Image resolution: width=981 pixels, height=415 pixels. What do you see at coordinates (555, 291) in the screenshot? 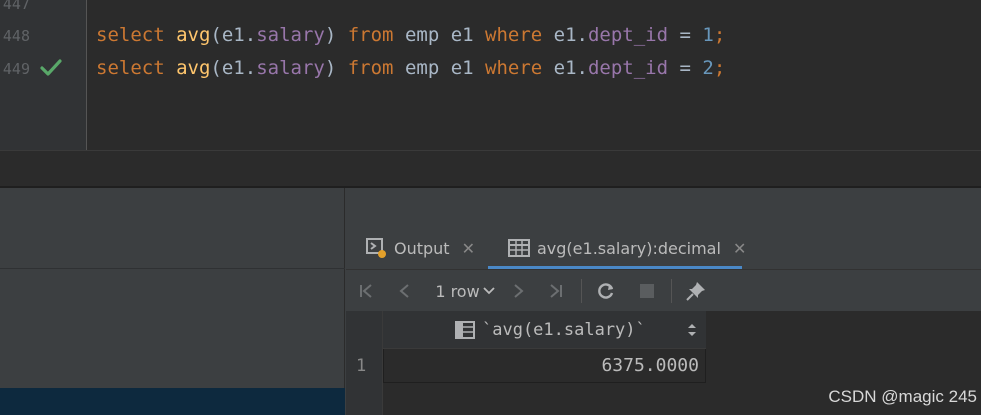
I see `last-page-icon` at bounding box center [555, 291].